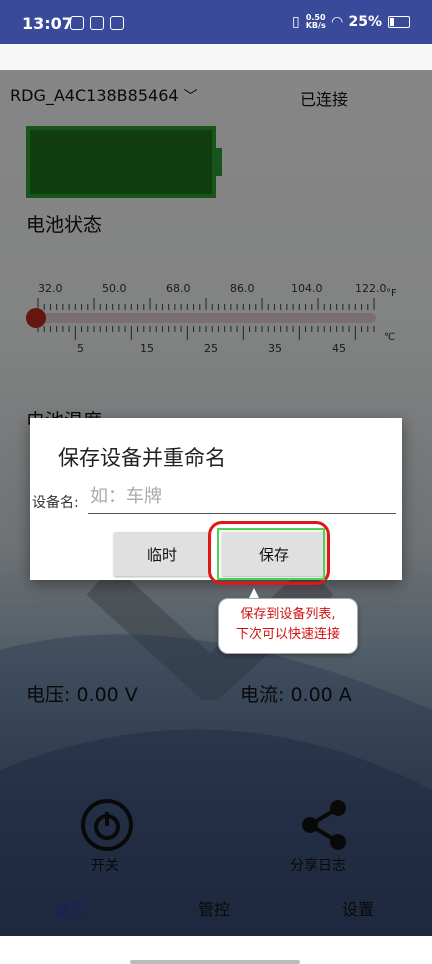  What do you see at coordinates (271, 554) in the screenshot?
I see `save-focus-frame` at bounding box center [271, 554].